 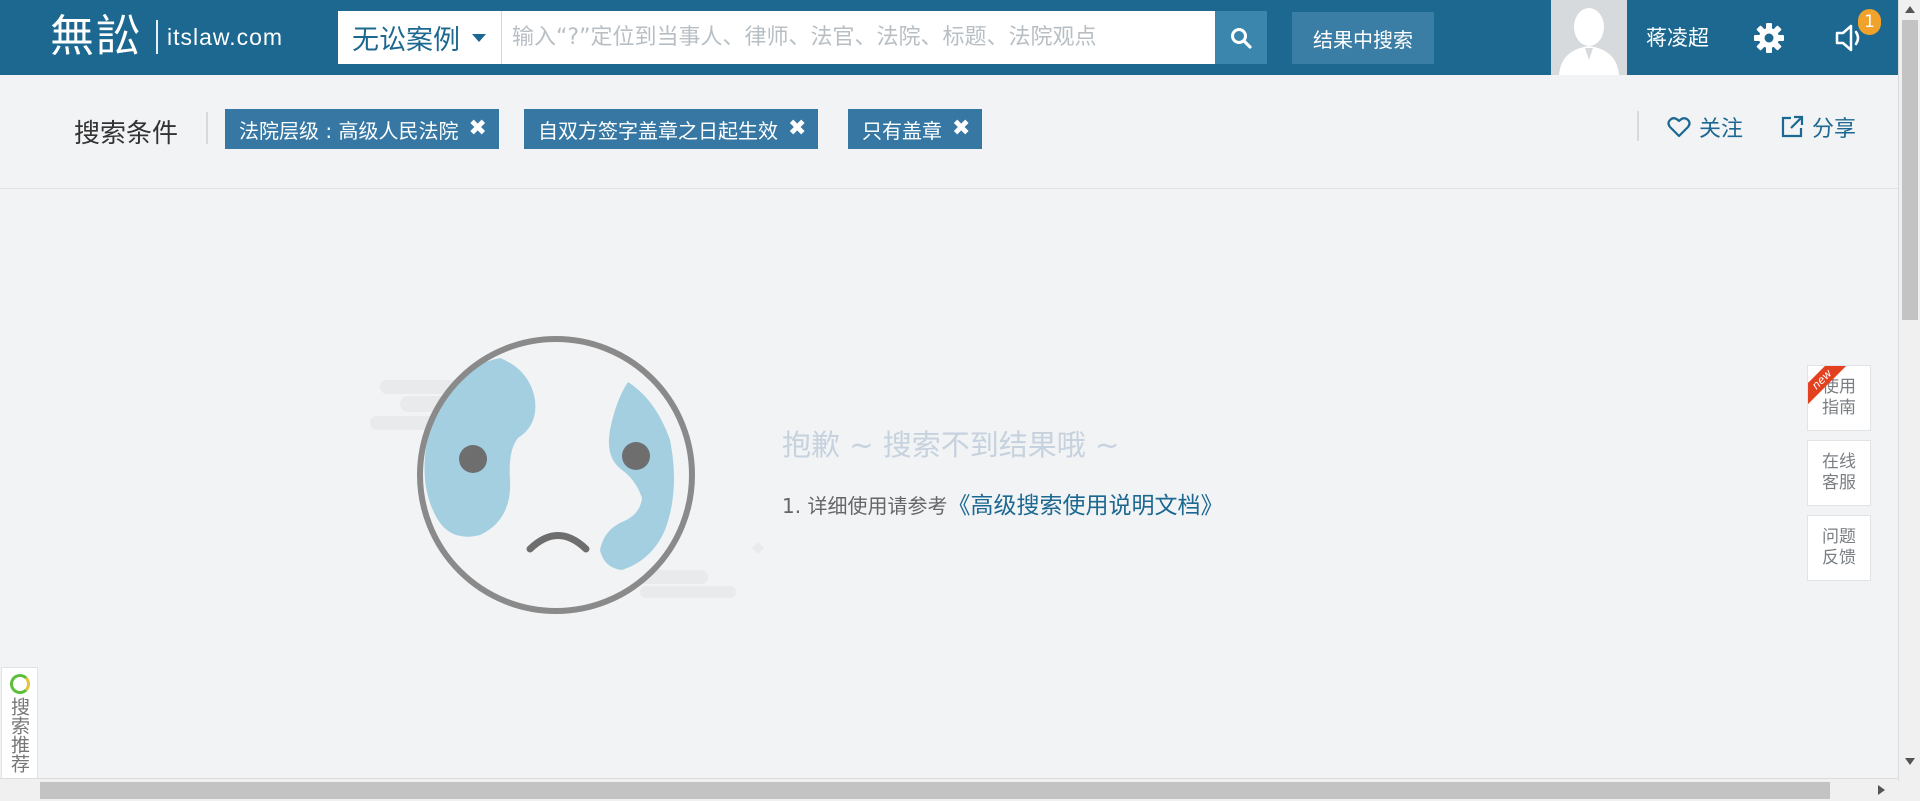 I want to click on search-icon, so click(x=1241, y=38).